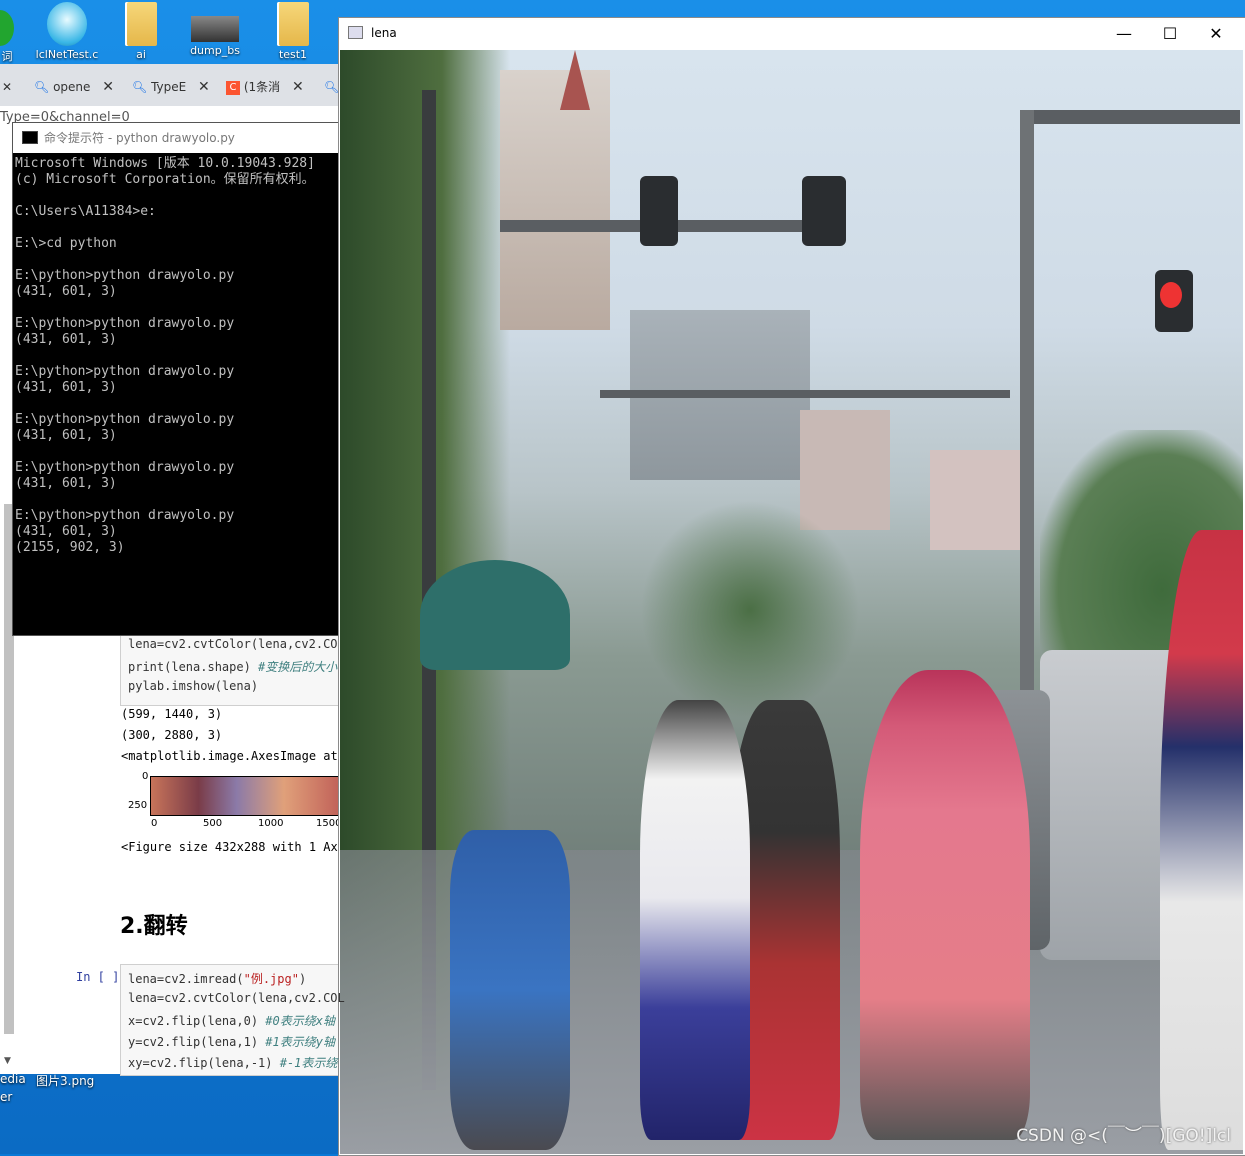  What do you see at coordinates (145, 776) in the screenshot?
I see `y-tick-label: 0` at bounding box center [145, 776].